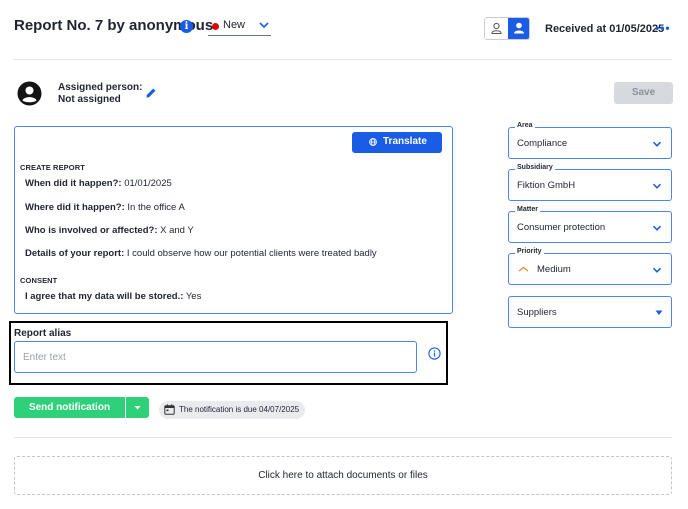 The height and width of the screenshot is (509, 688). I want to click on status-dot-icon, so click(215, 26).